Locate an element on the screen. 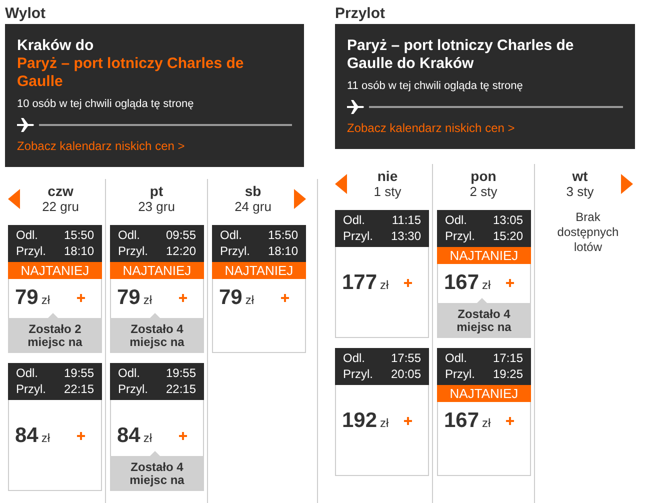  day-date: 1 sty is located at coordinates (388, 192).